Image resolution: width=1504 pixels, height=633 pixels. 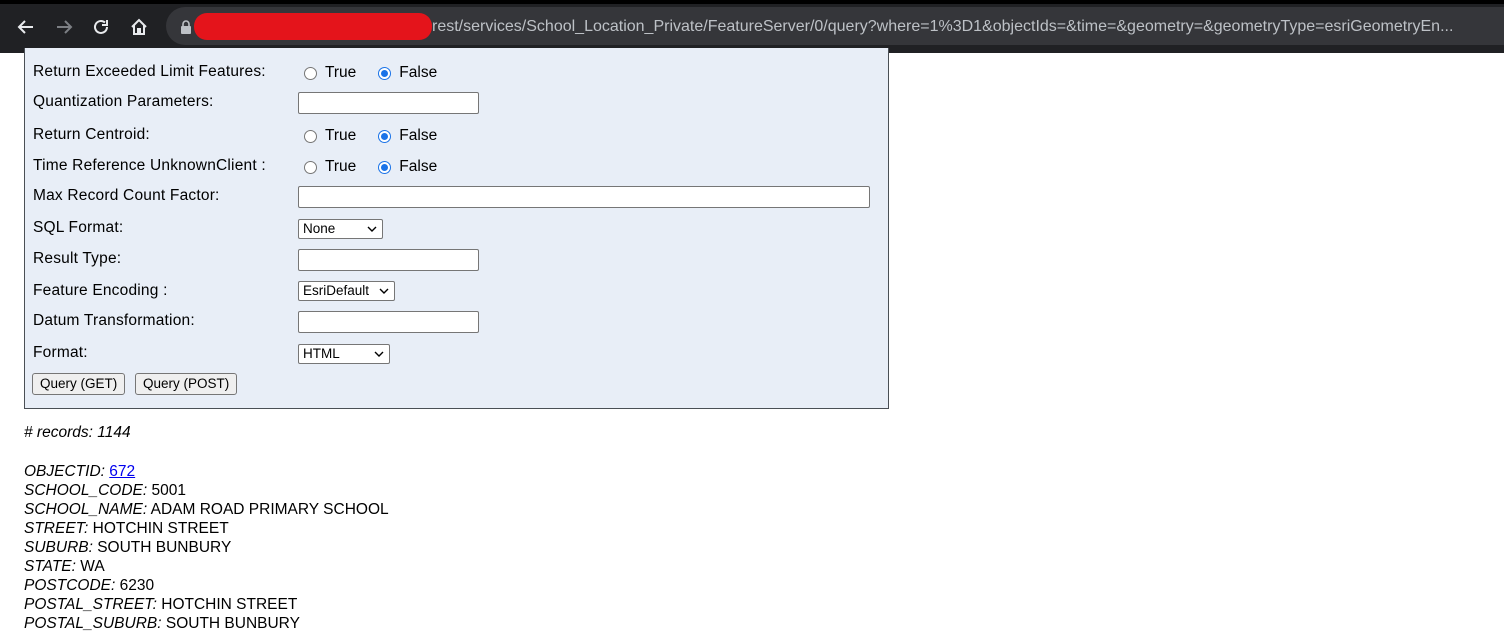 I want to click on query-get-button: Query (GET), so click(x=79, y=384).